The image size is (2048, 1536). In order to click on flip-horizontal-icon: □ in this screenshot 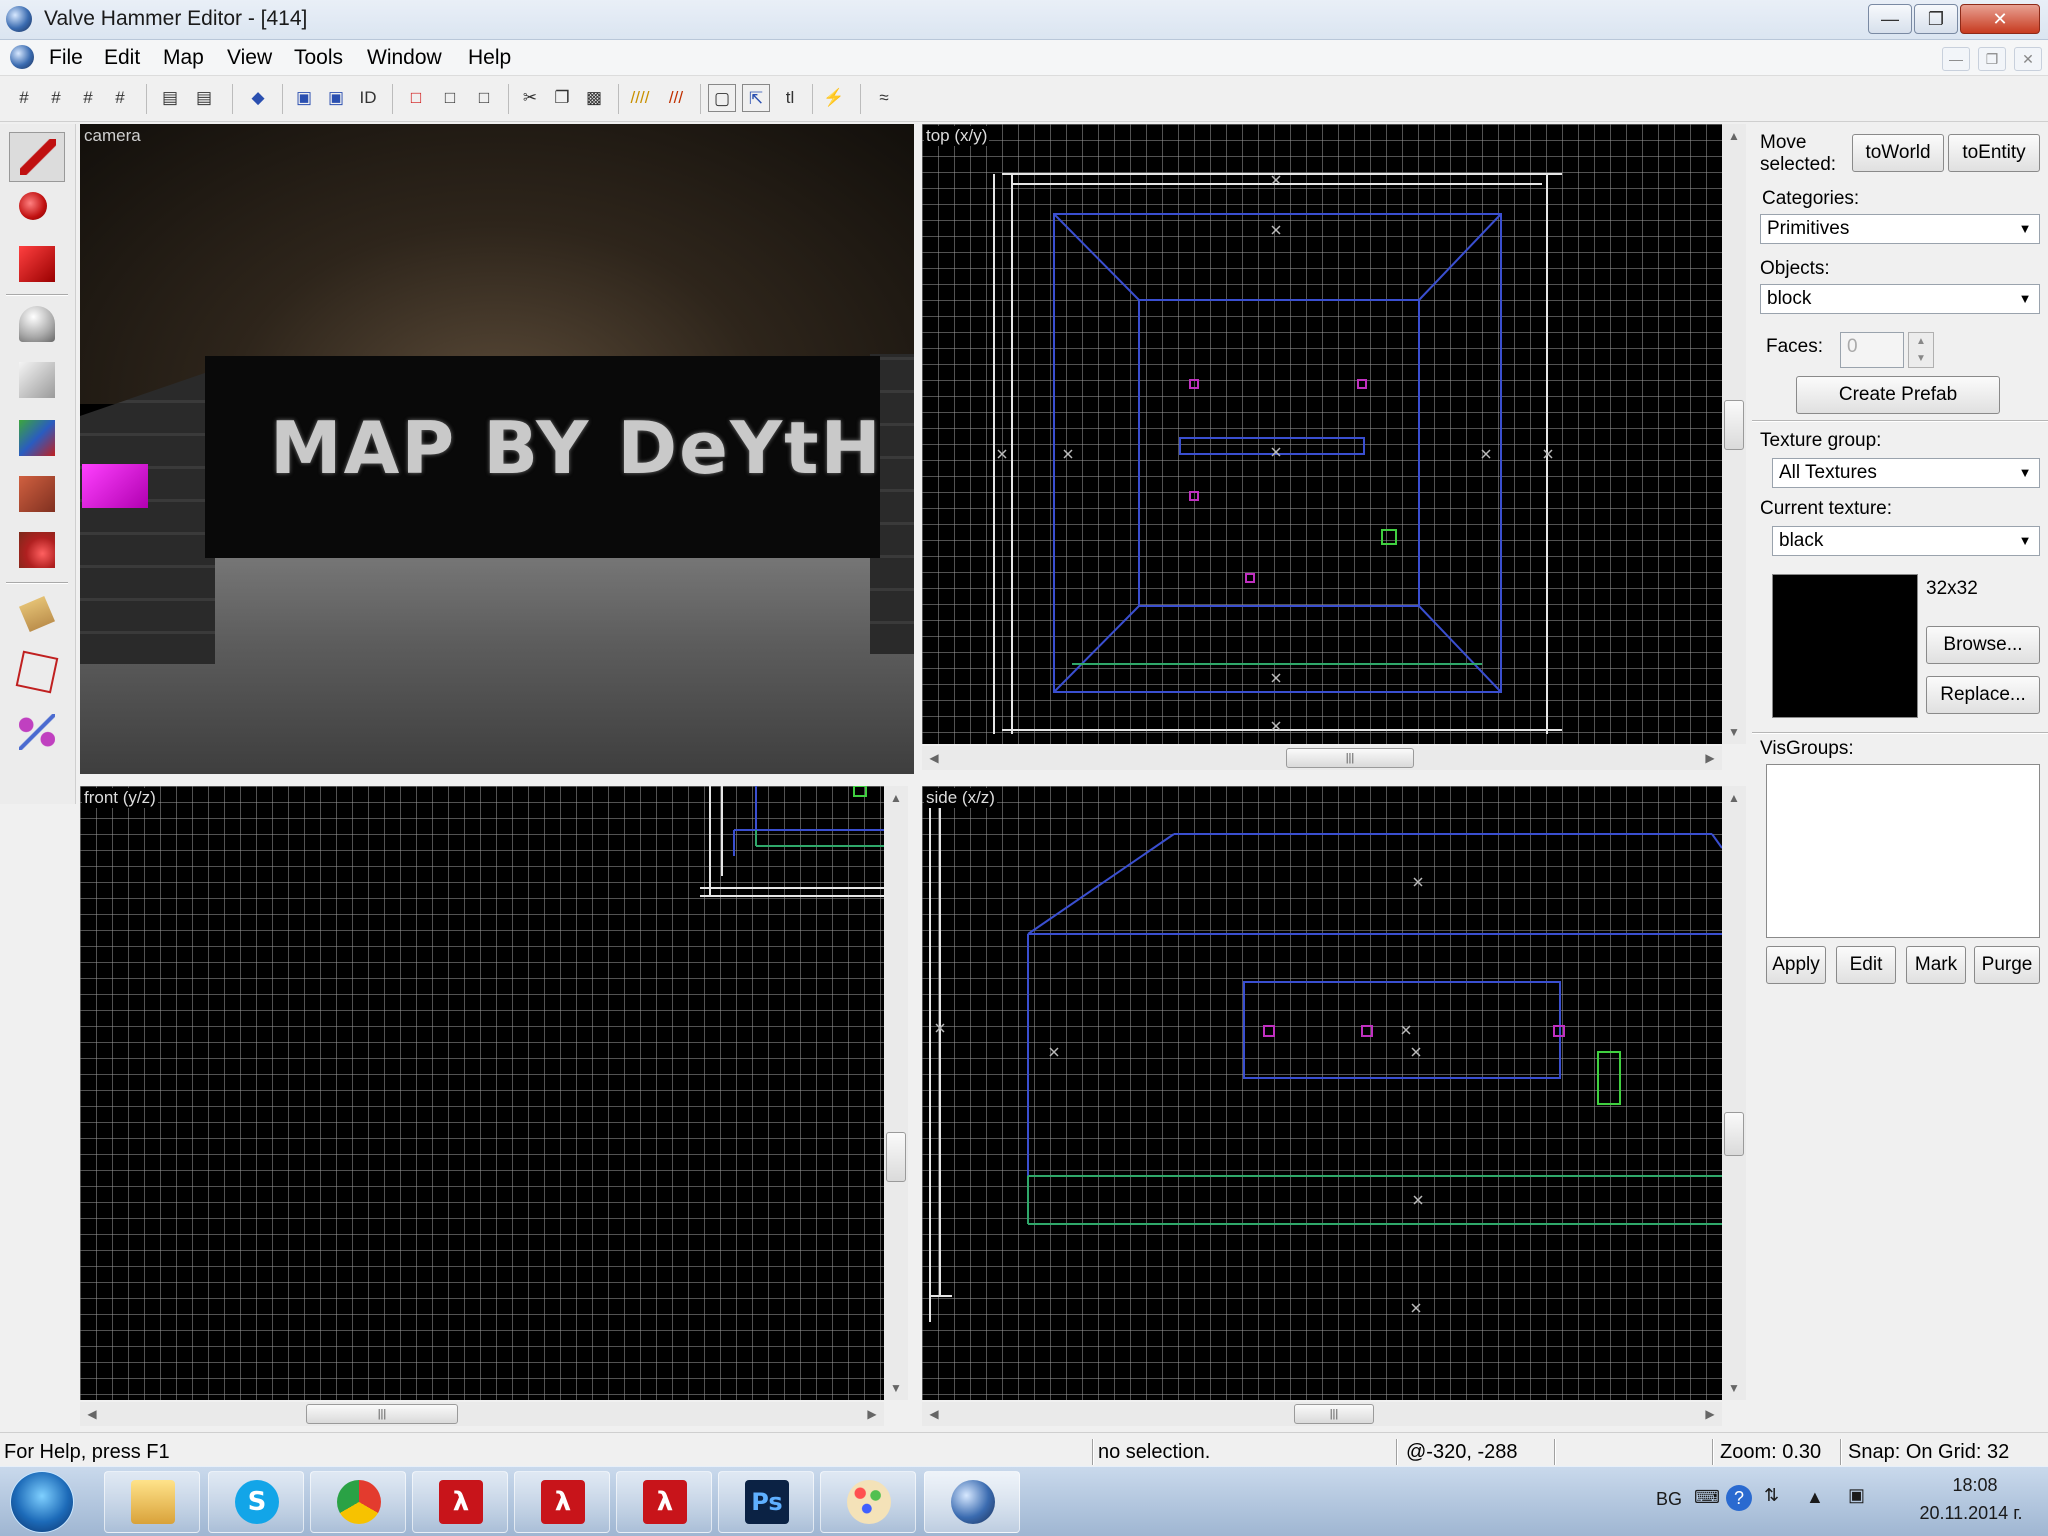, I will do `click(416, 98)`.